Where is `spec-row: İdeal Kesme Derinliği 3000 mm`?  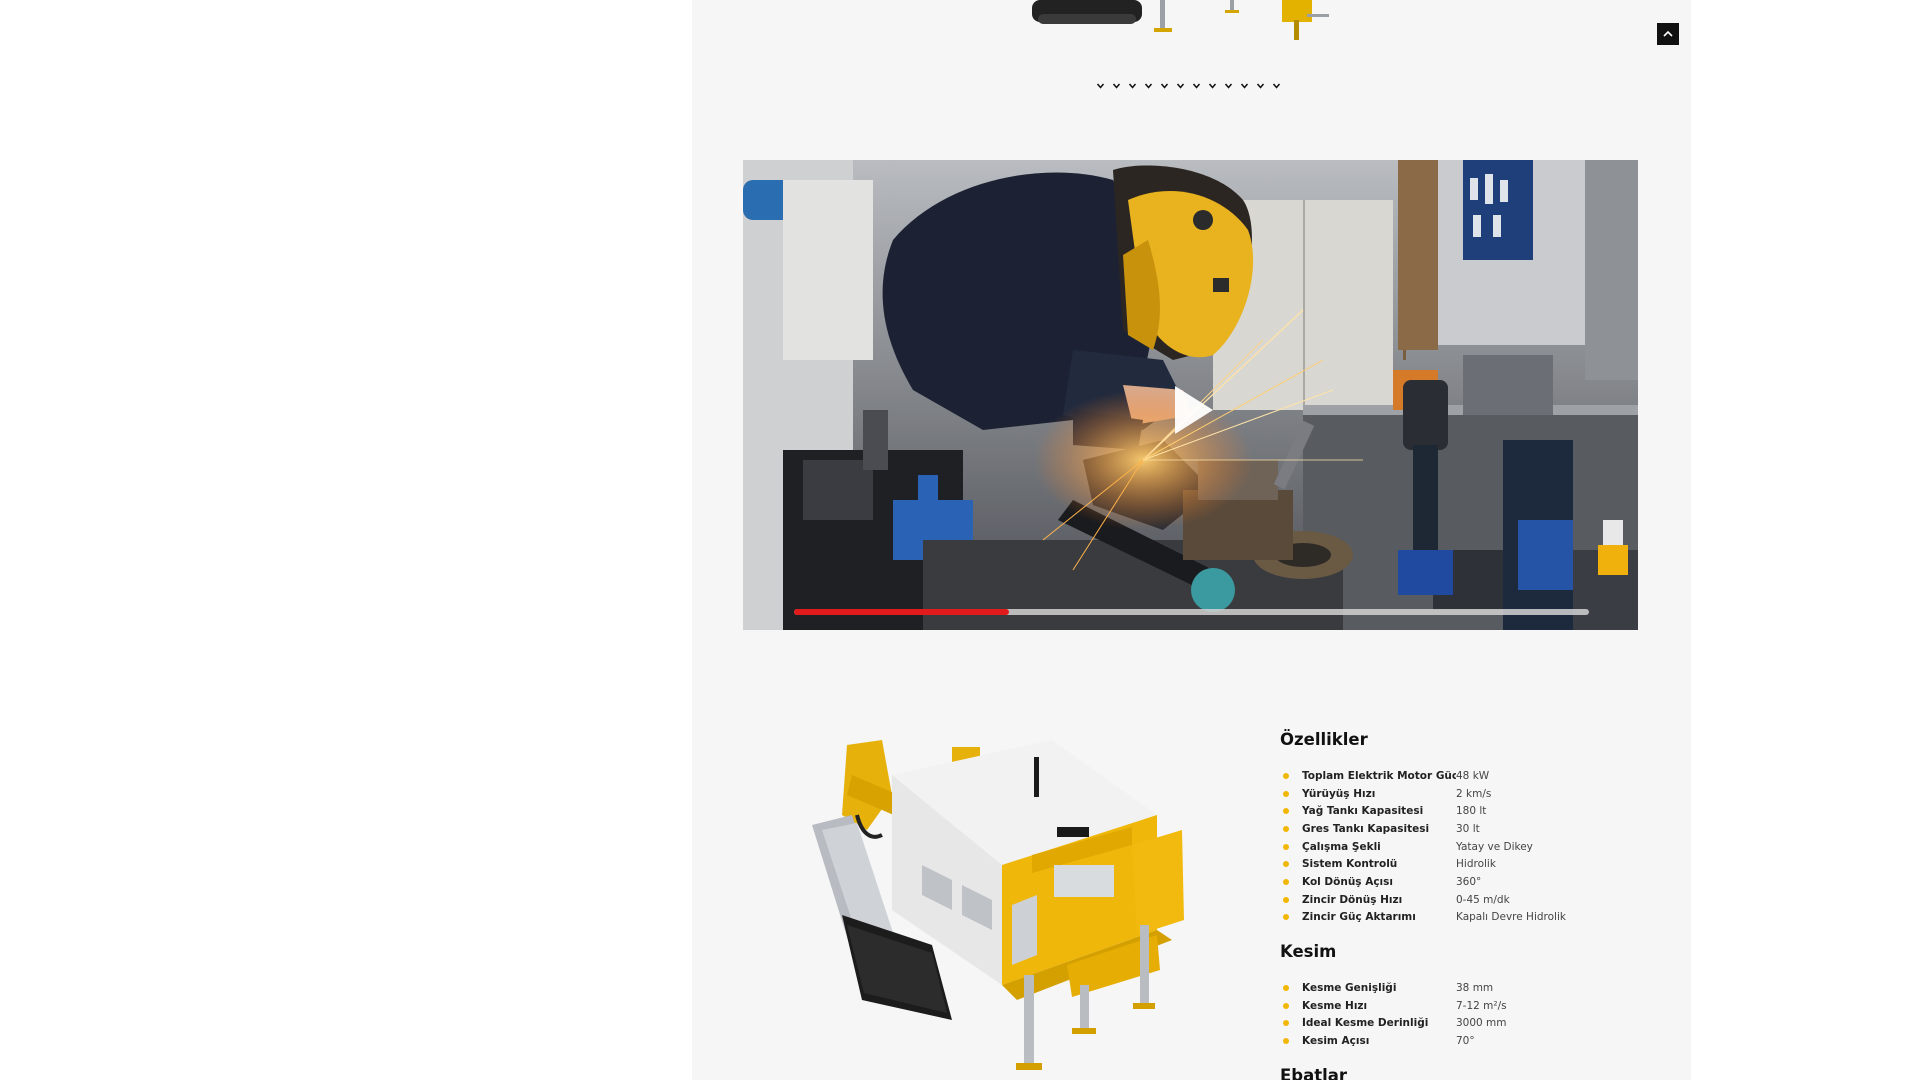 spec-row: İdeal Kesme Derinliği 3000 mm is located at coordinates (1470, 1024).